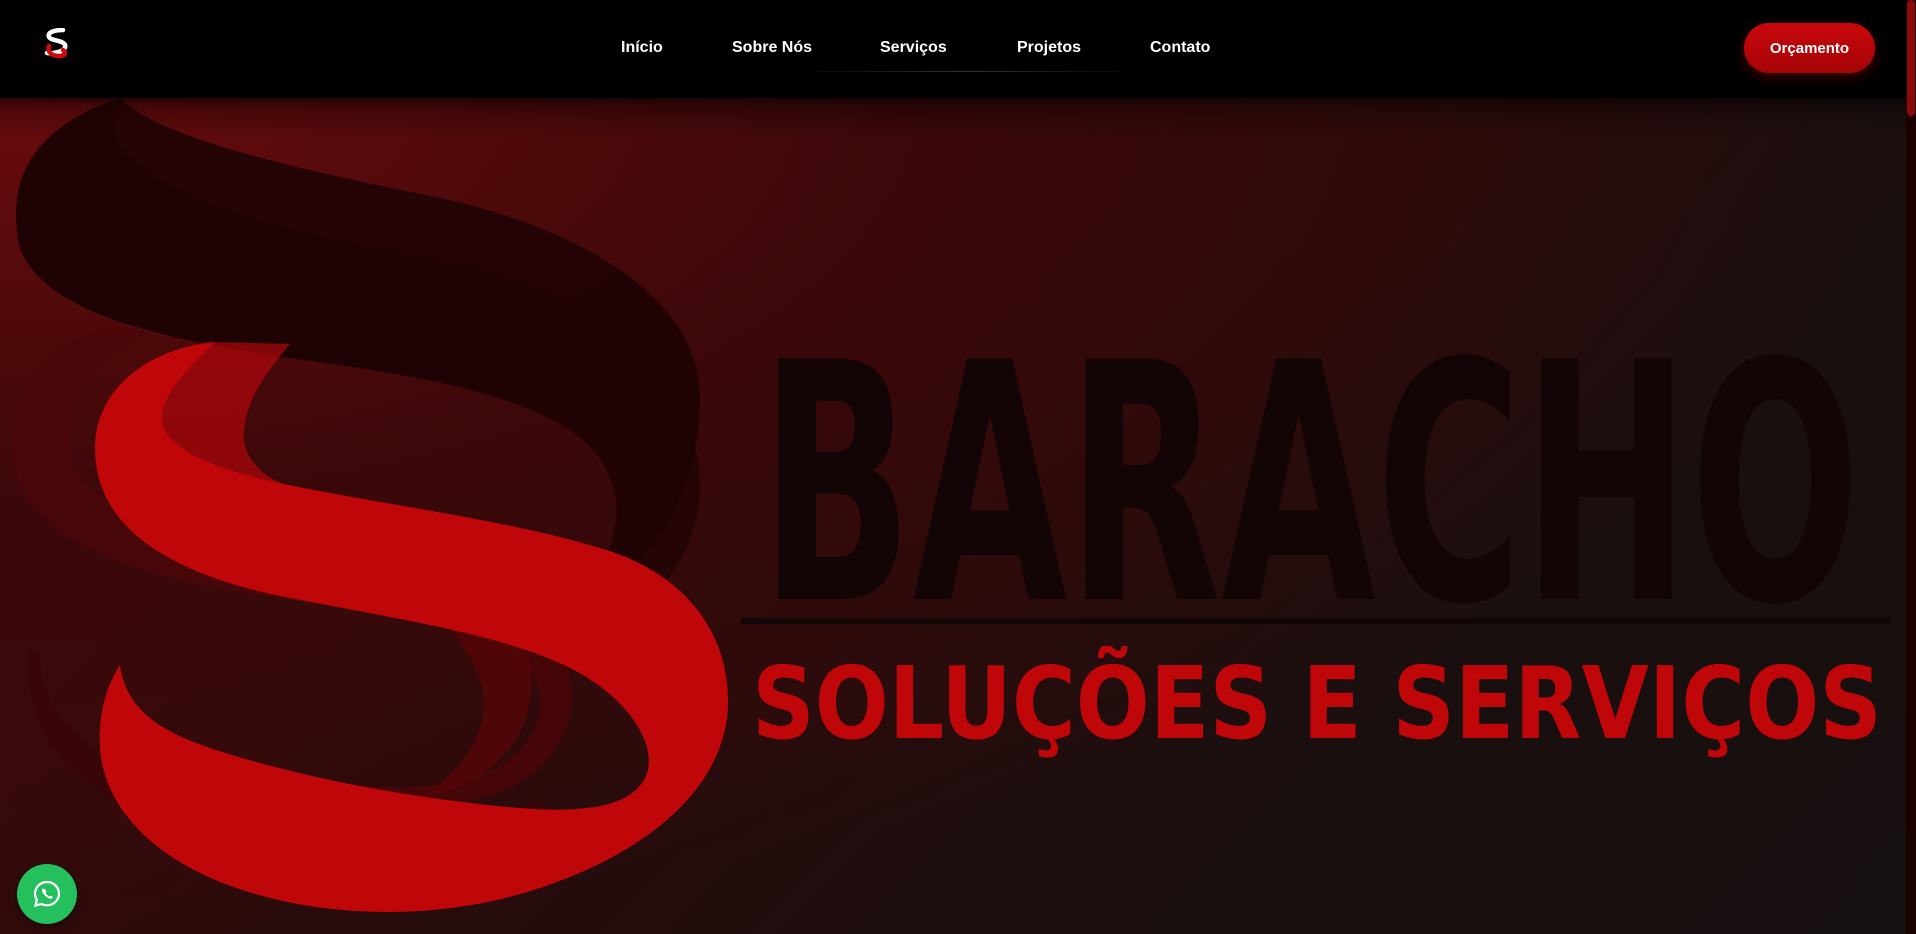  I want to click on nav-inicio: Início, so click(642, 48).